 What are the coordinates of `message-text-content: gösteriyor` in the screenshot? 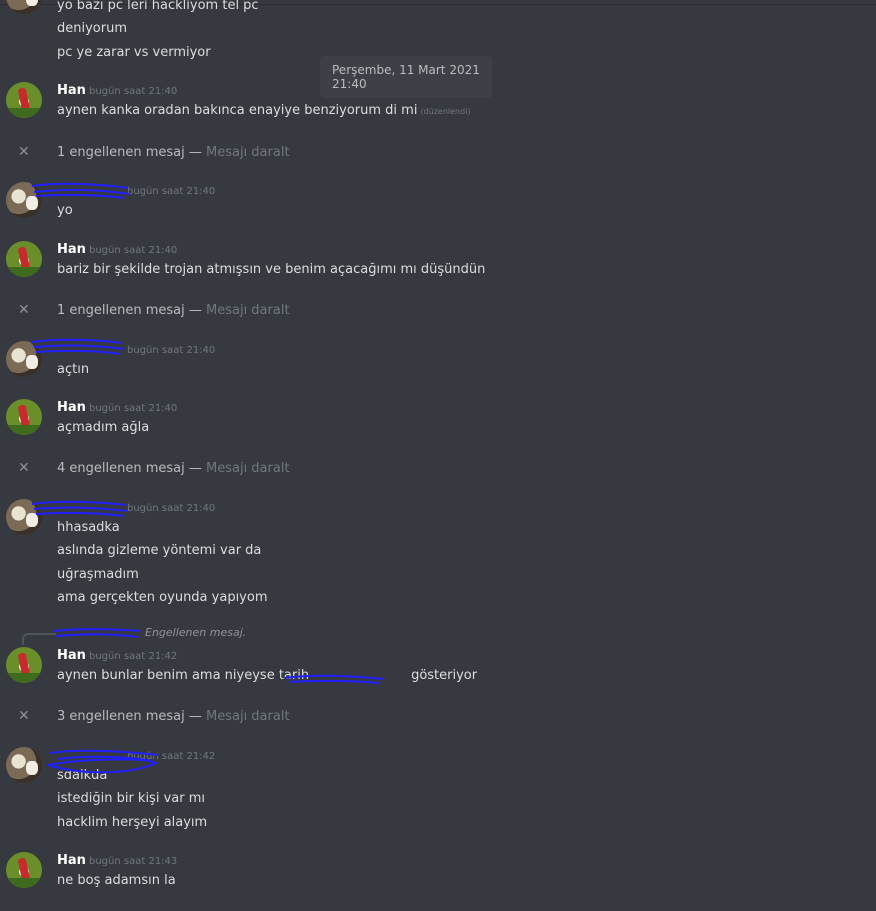 It's located at (444, 675).